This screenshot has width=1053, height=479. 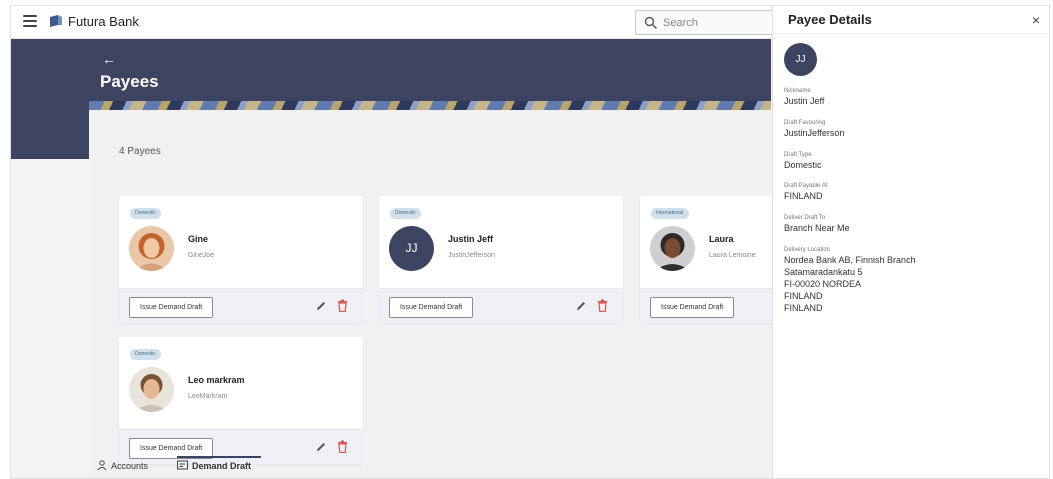 What do you see at coordinates (208, 396) in the screenshot?
I see `payee-nickname: LeoMarkram` at bounding box center [208, 396].